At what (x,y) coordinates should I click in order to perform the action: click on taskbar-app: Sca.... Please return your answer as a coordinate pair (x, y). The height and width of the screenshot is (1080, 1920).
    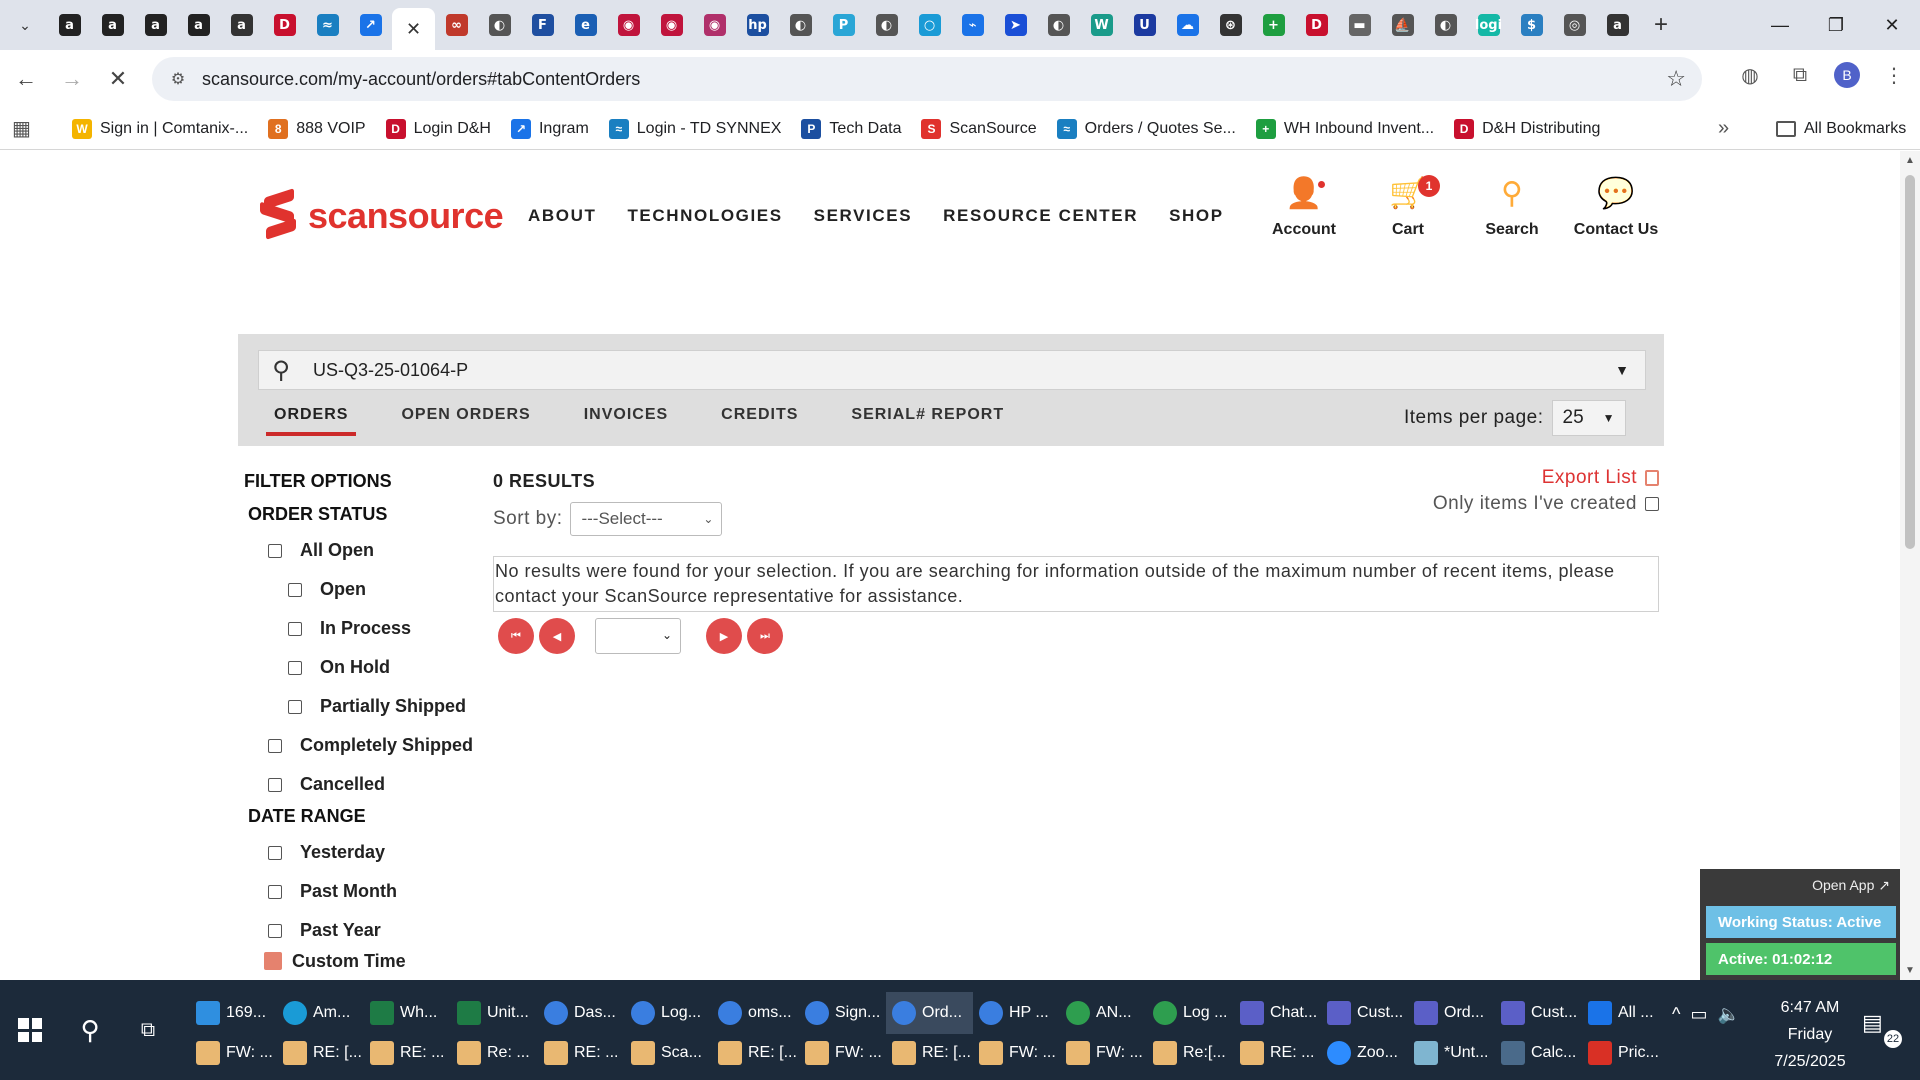
    Looking at the image, I should click on (668, 1053).